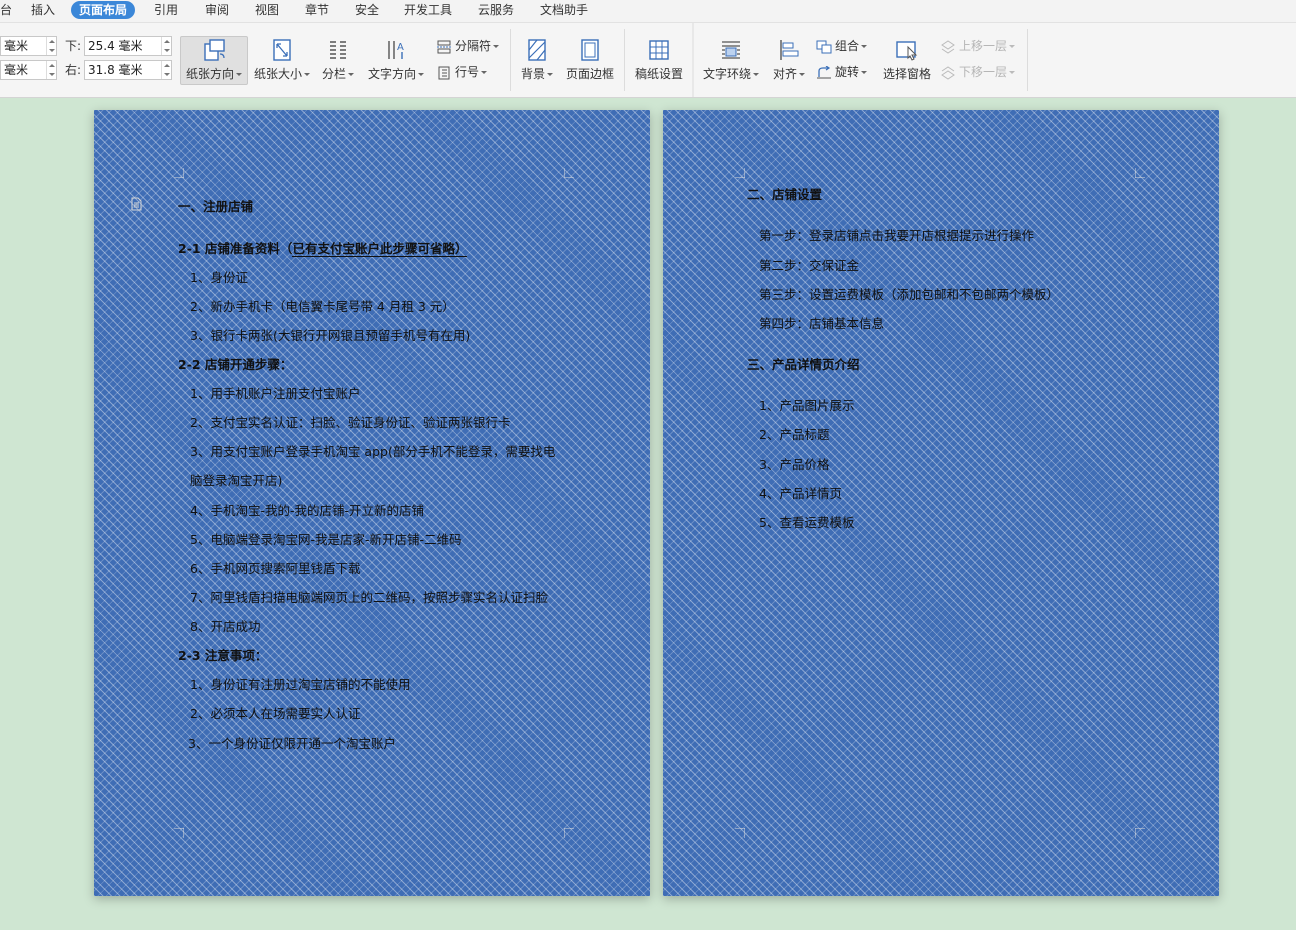 The image size is (1296, 930). I want to click on bottom-margin-input: 25.4 毫米, so click(128, 46).